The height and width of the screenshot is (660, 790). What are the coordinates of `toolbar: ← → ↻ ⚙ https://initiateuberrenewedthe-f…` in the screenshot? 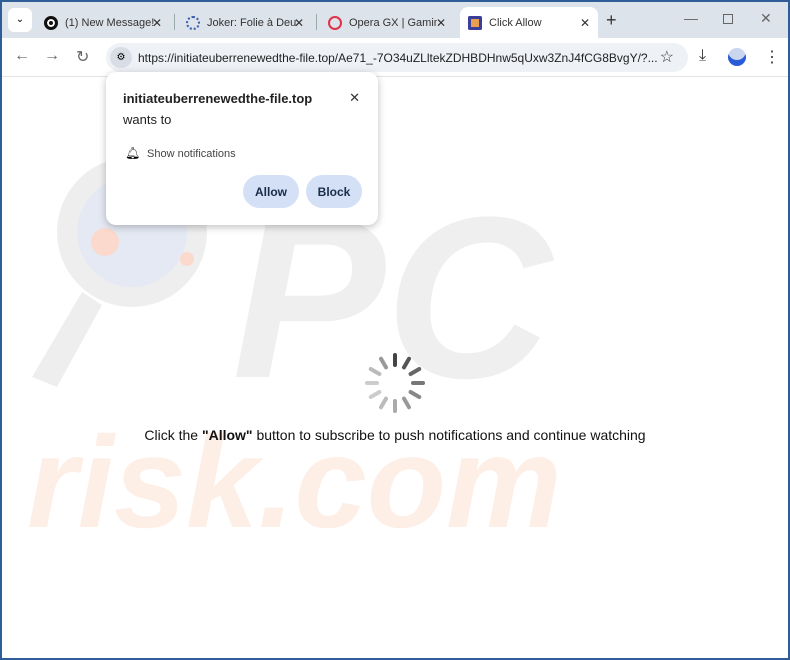 It's located at (395, 57).